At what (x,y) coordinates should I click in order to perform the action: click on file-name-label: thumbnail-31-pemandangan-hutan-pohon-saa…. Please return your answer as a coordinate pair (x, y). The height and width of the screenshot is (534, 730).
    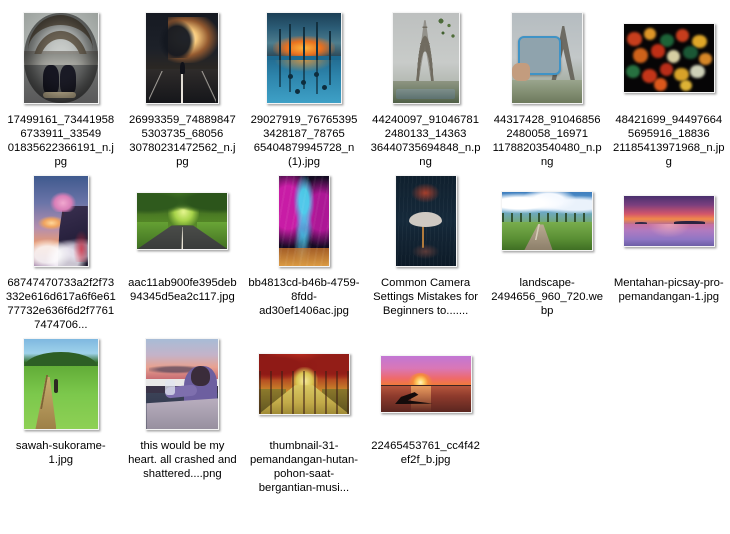
    Looking at the image, I should click on (303, 467).